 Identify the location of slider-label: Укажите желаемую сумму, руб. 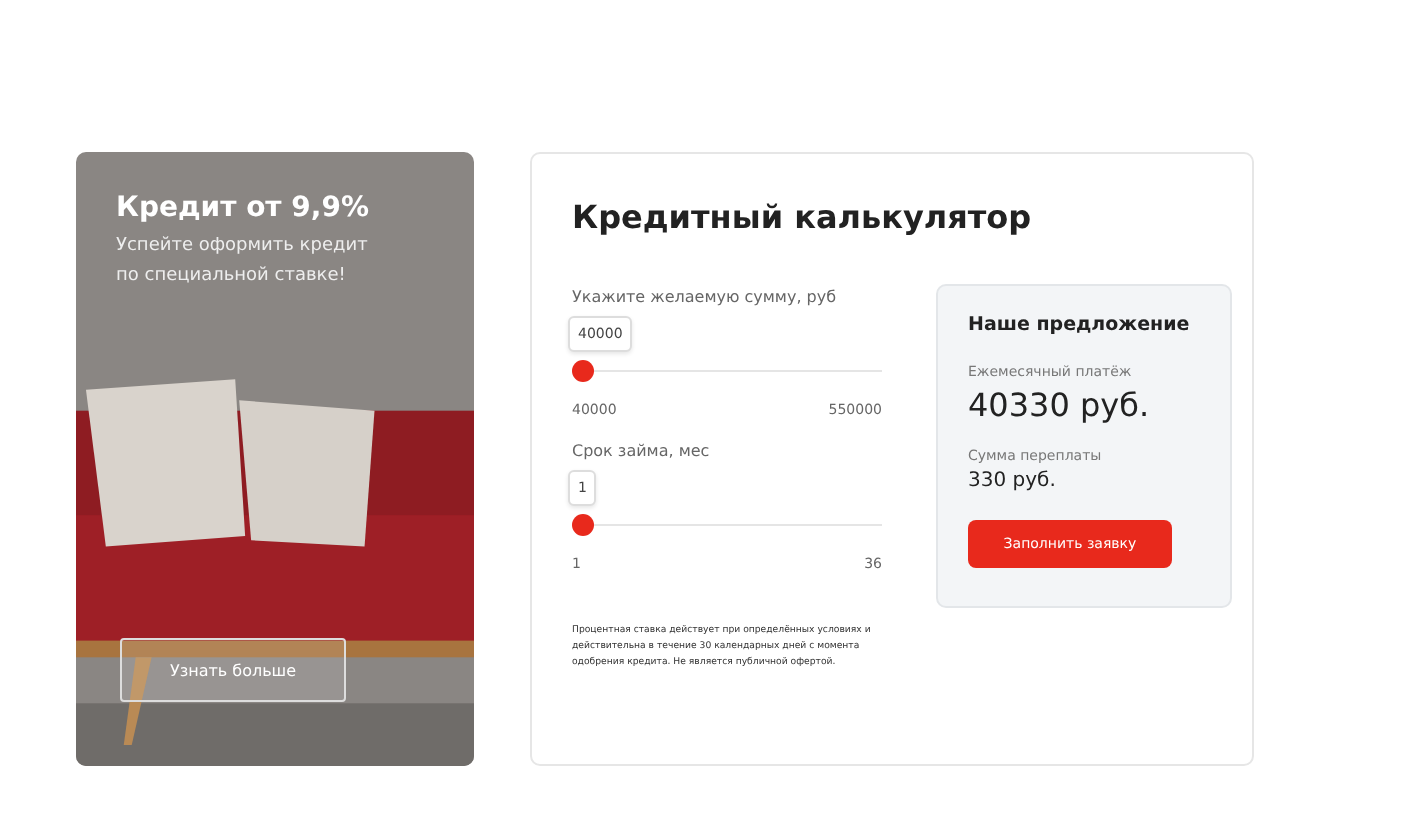
(705, 297).